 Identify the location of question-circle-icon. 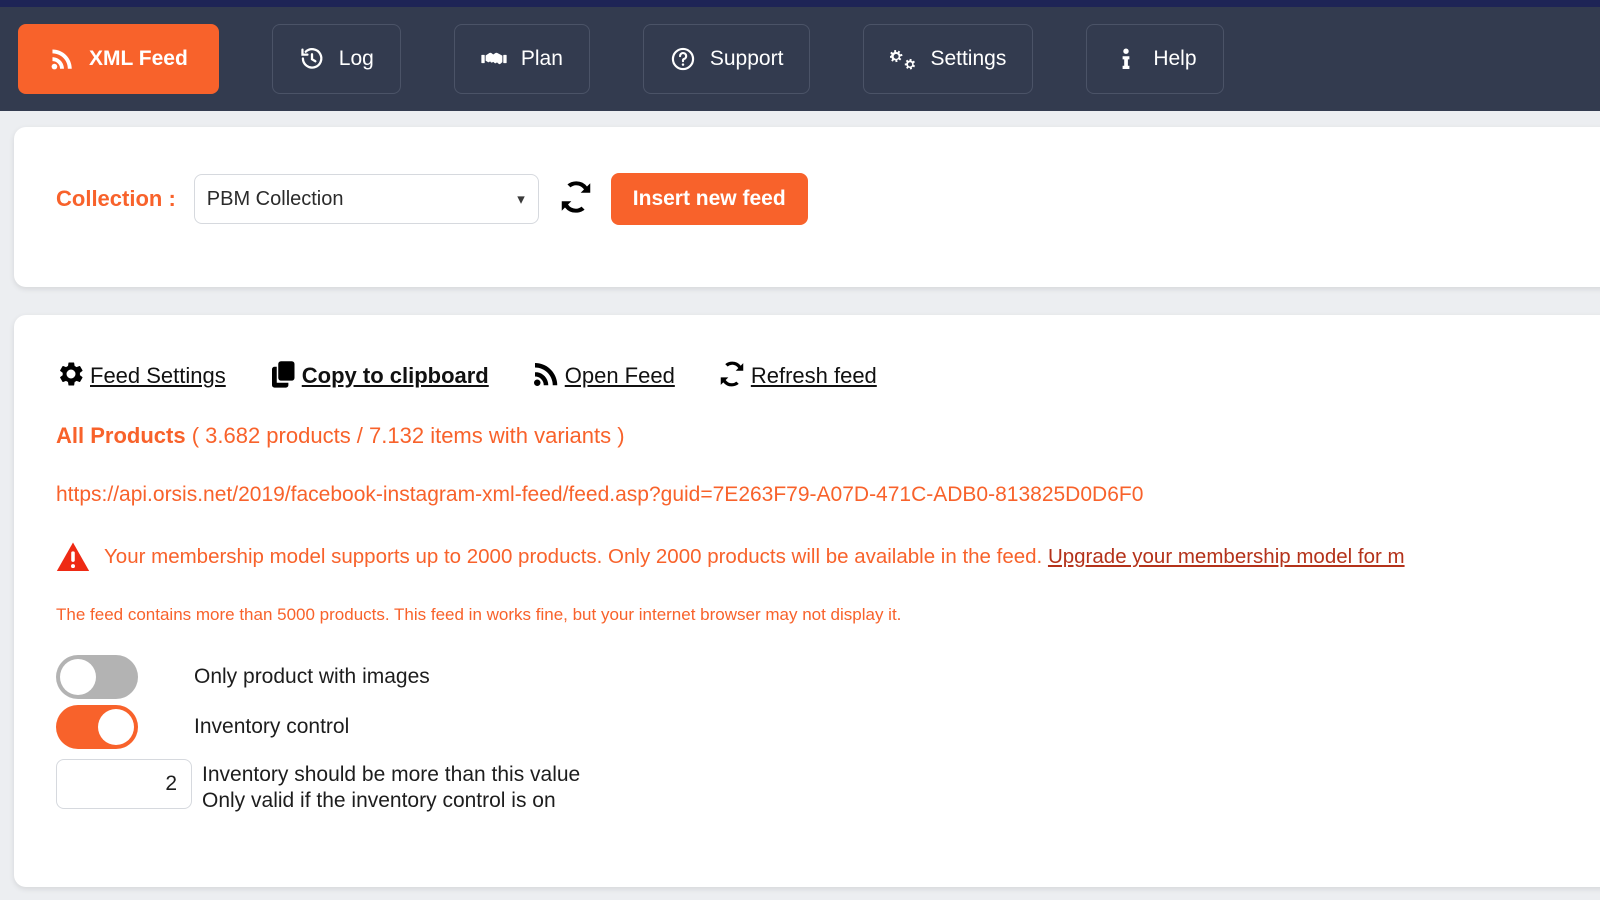
(683, 59).